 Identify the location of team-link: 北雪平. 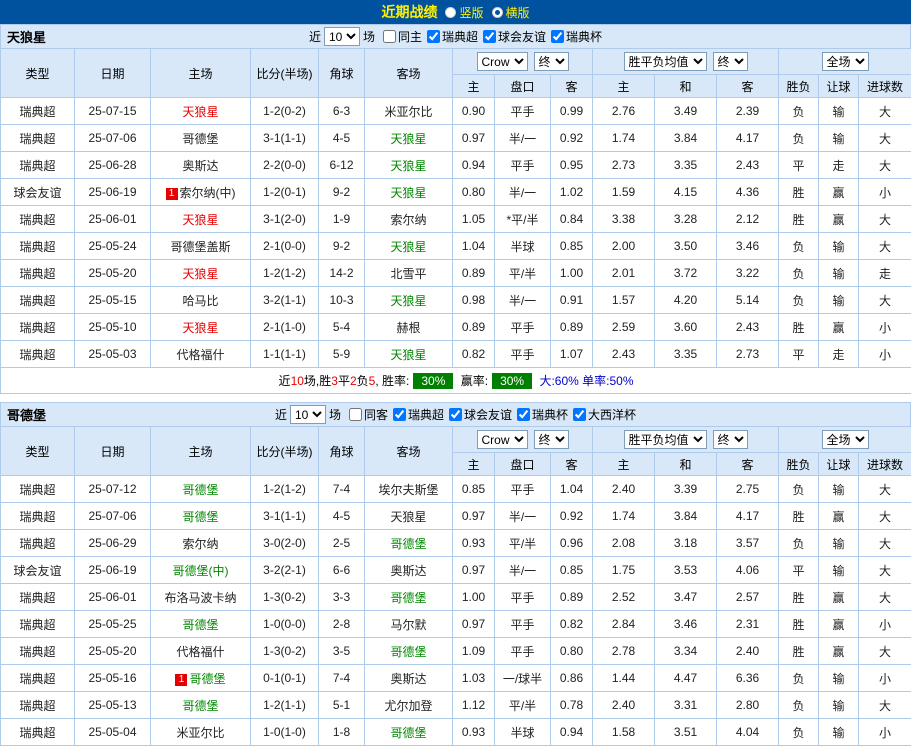
(408, 274).